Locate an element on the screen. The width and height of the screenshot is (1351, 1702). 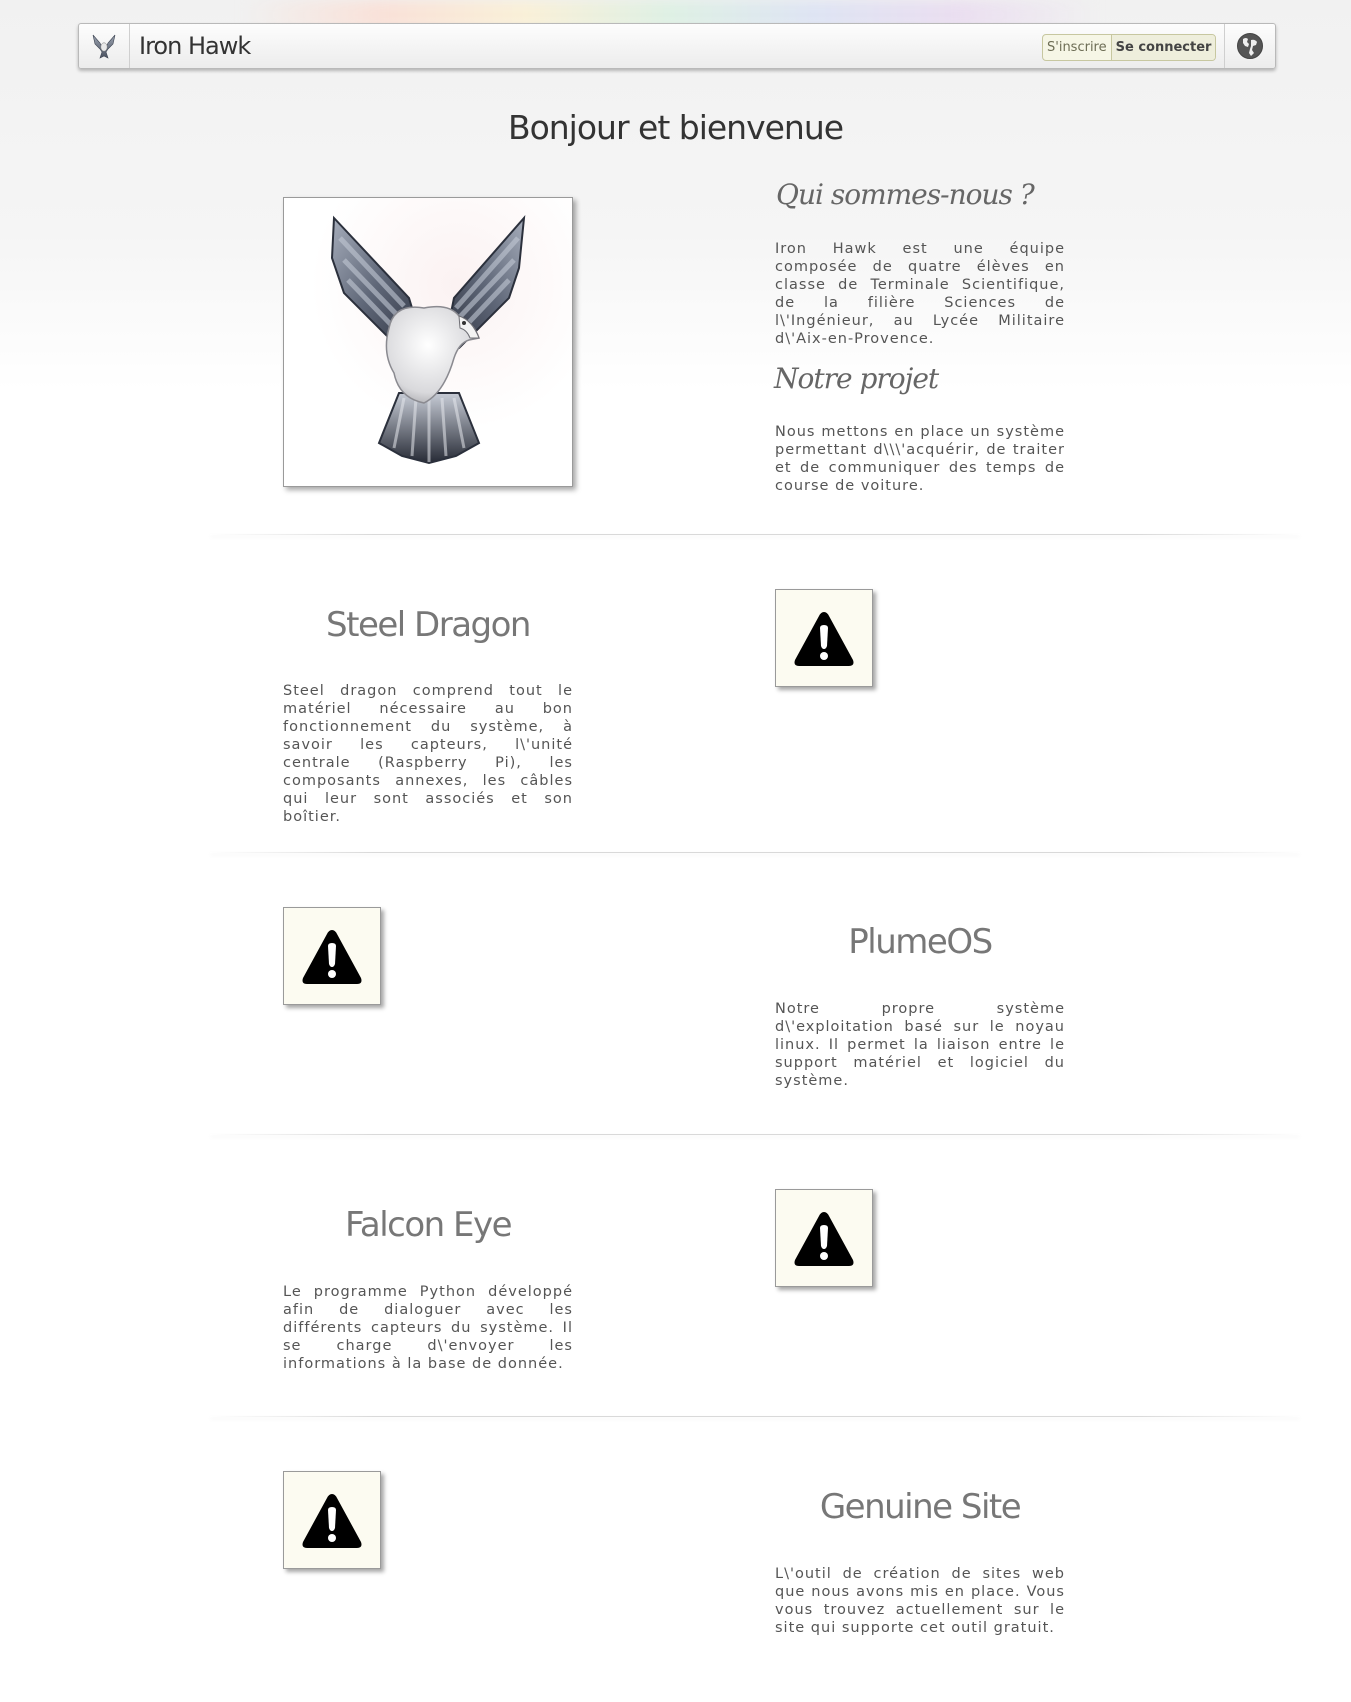
falcon-eye-title: Falcon Eye is located at coordinates (428, 1225).